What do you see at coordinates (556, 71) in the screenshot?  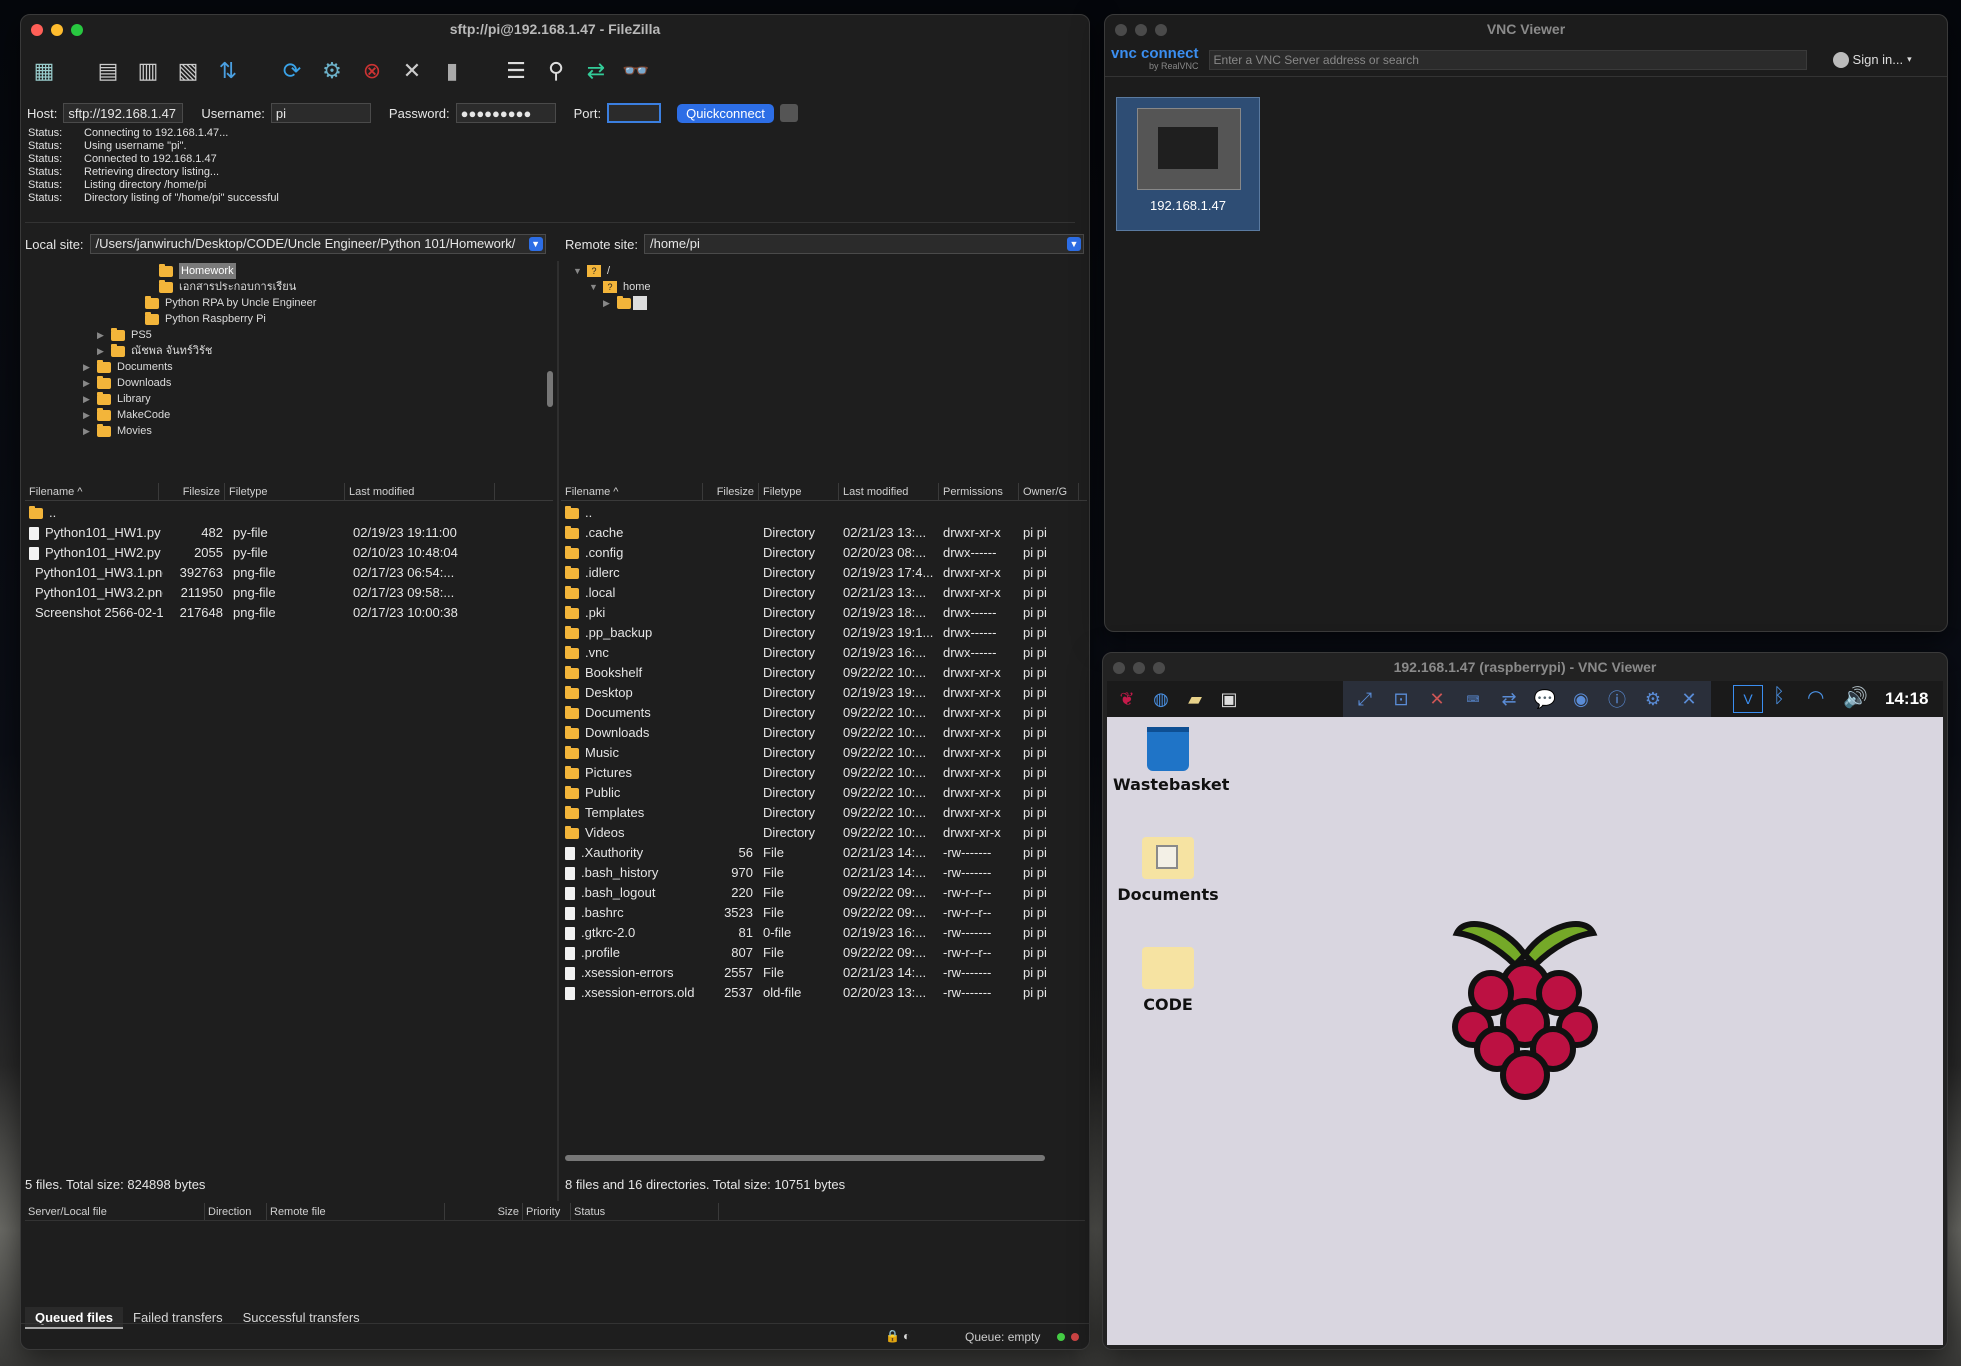 I see `directory-comparison-icon: ⚲` at bounding box center [556, 71].